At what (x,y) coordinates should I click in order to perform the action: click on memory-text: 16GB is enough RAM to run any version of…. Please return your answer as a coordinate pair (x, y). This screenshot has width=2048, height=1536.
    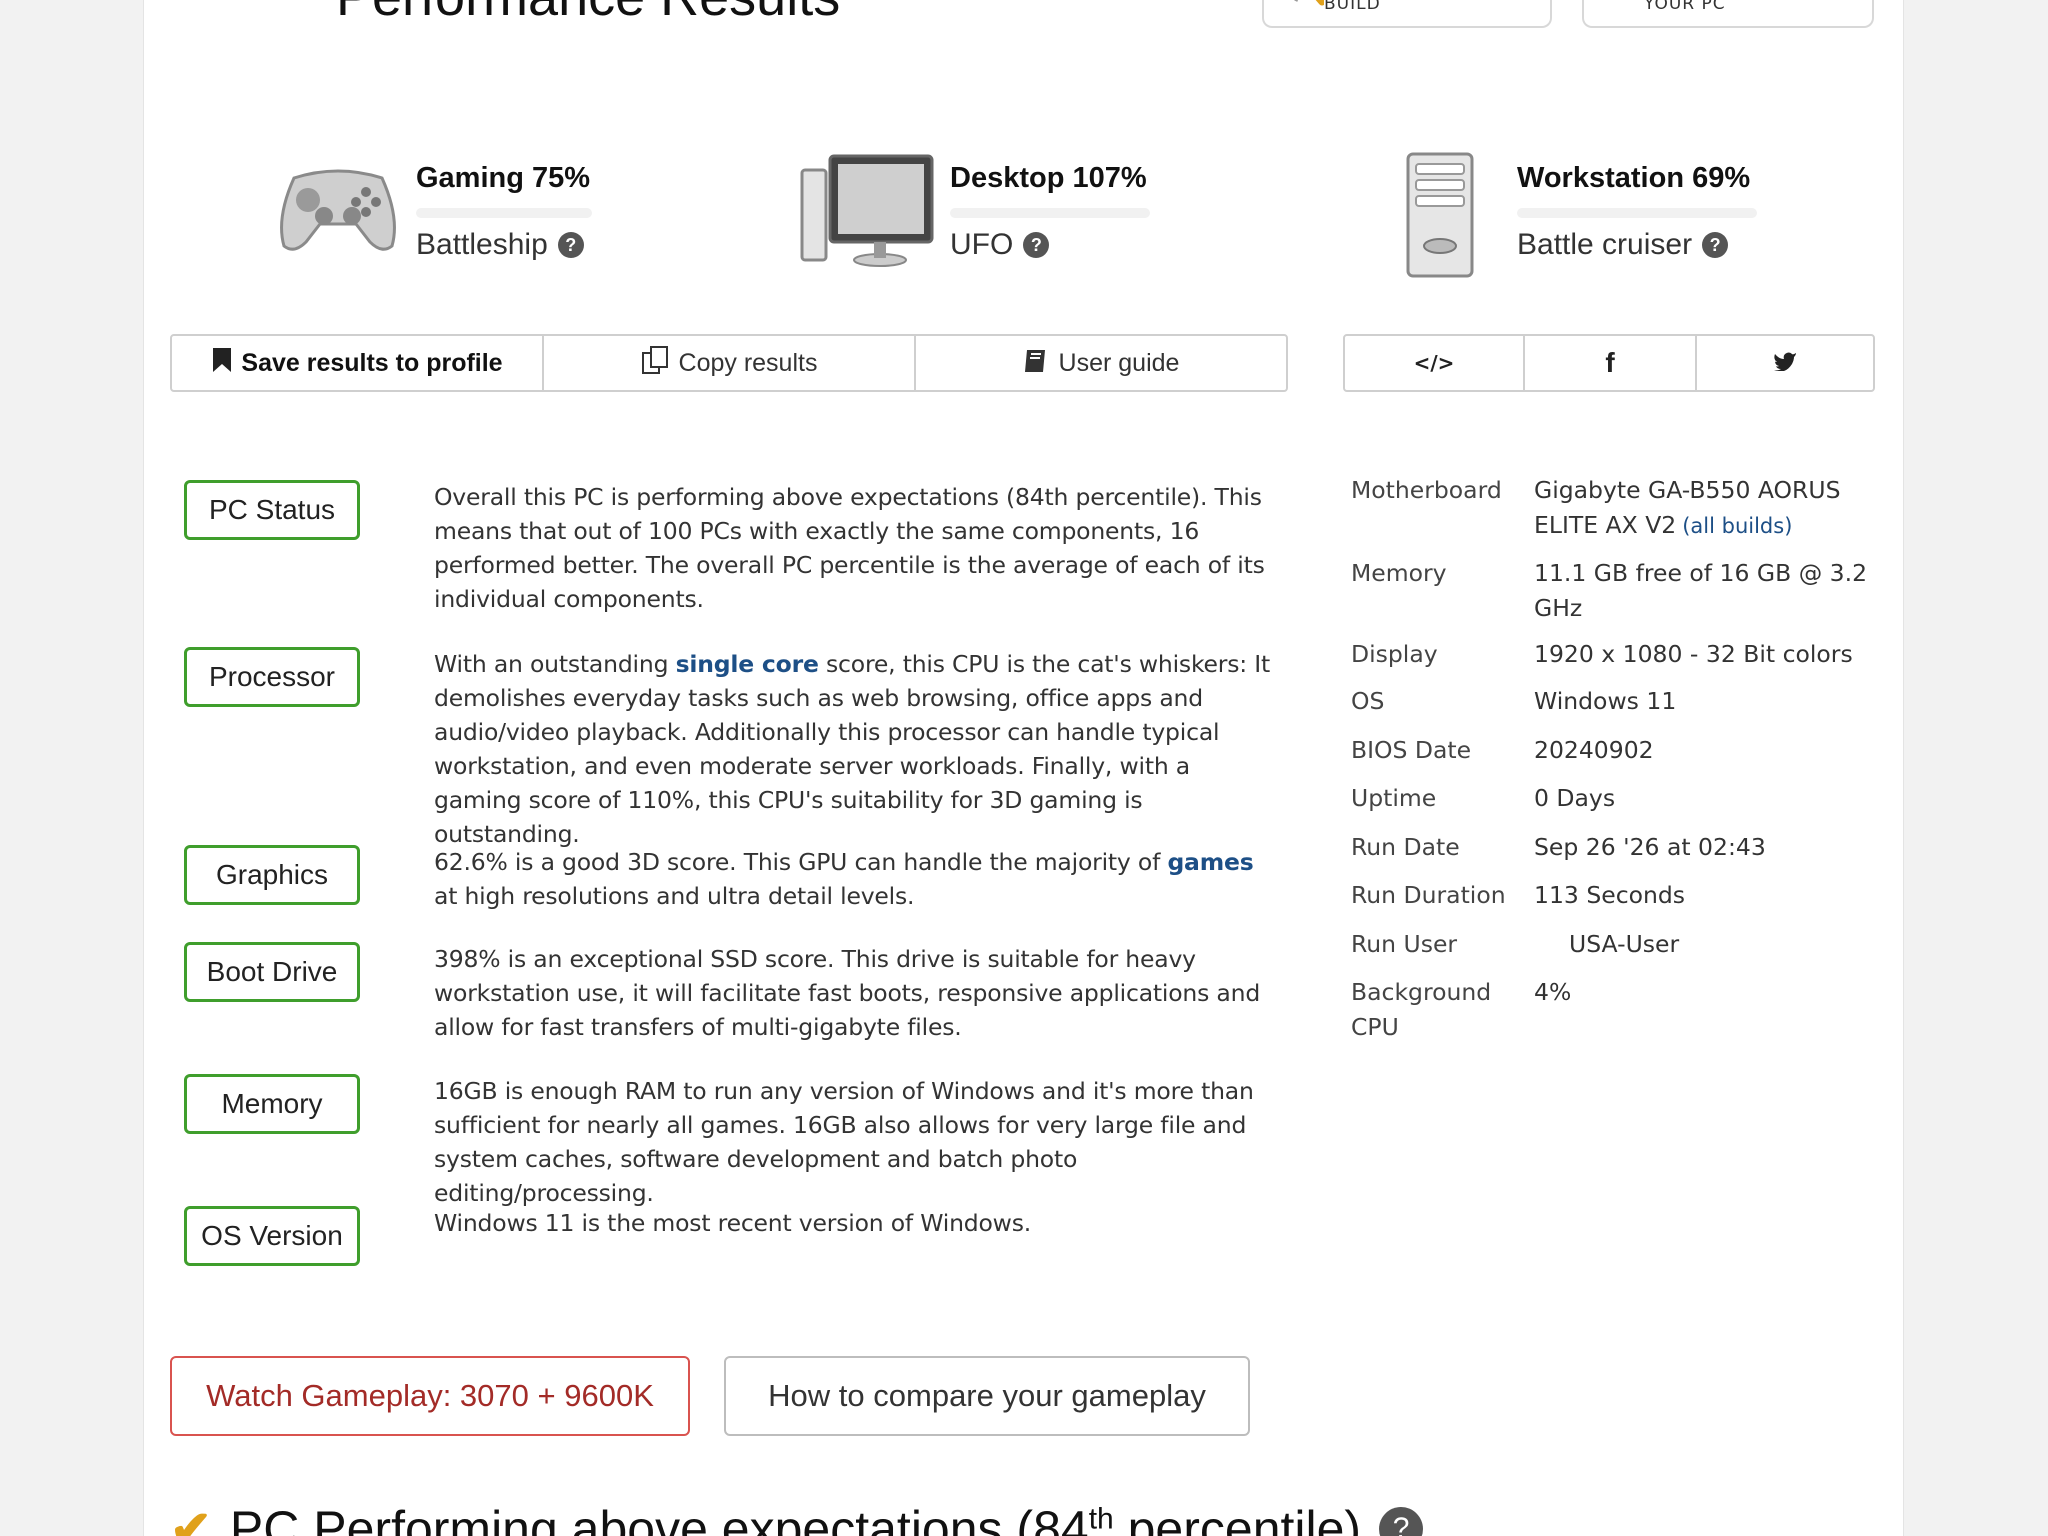
    Looking at the image, I should click on (844, 1142).